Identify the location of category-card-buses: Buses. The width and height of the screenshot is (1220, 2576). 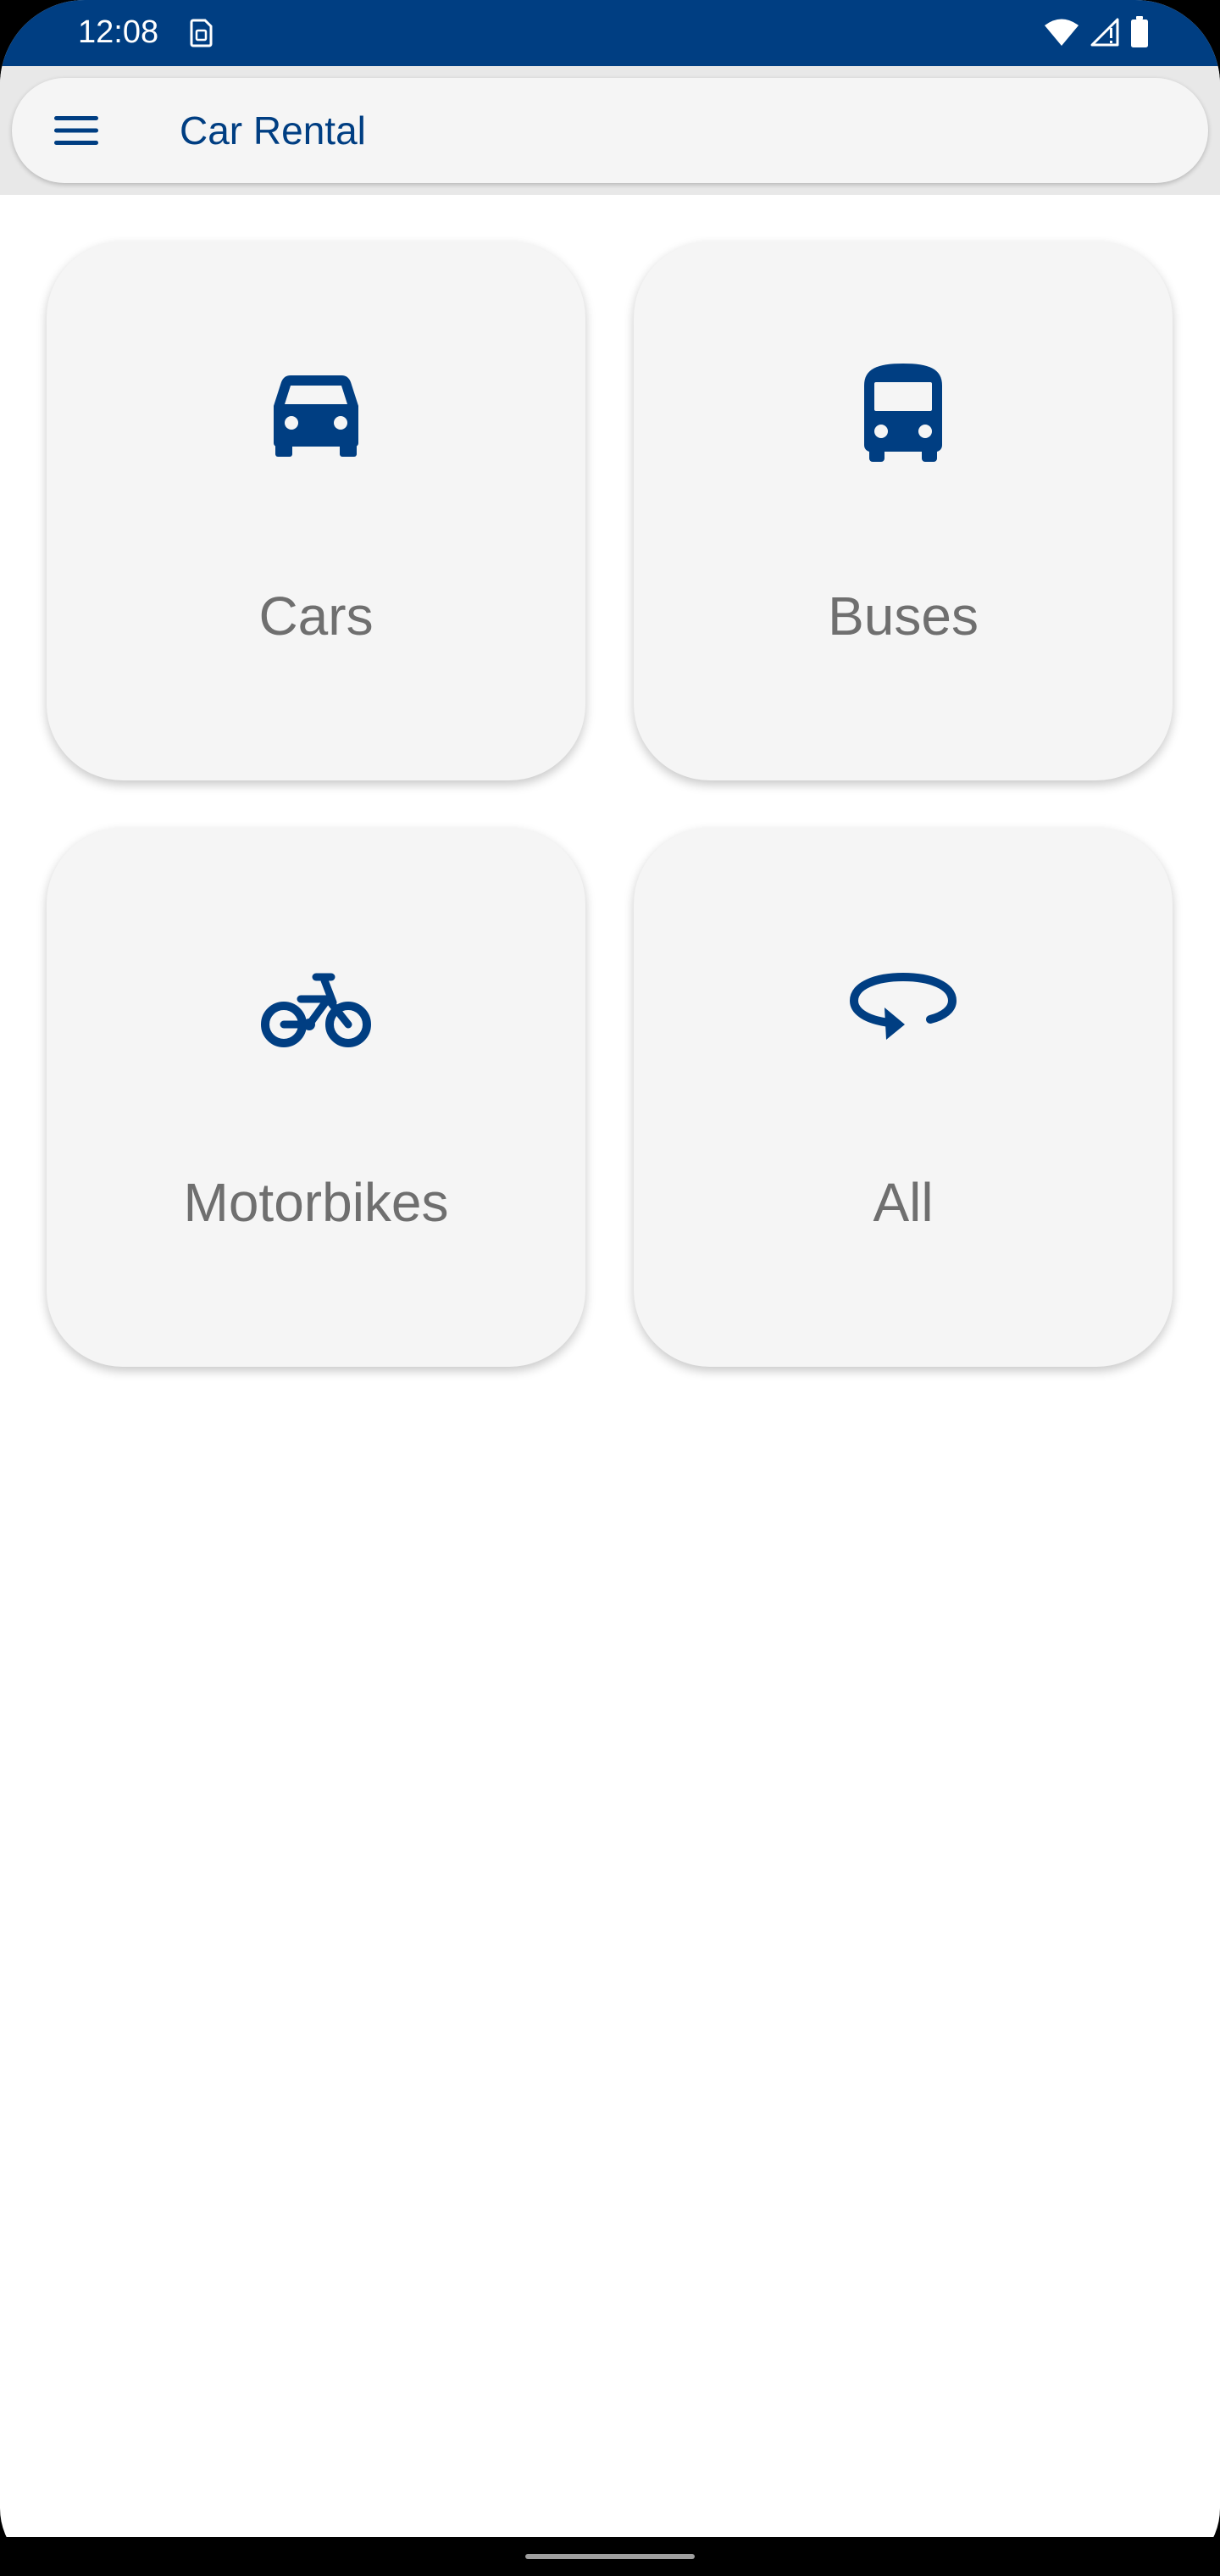
(903, 511).